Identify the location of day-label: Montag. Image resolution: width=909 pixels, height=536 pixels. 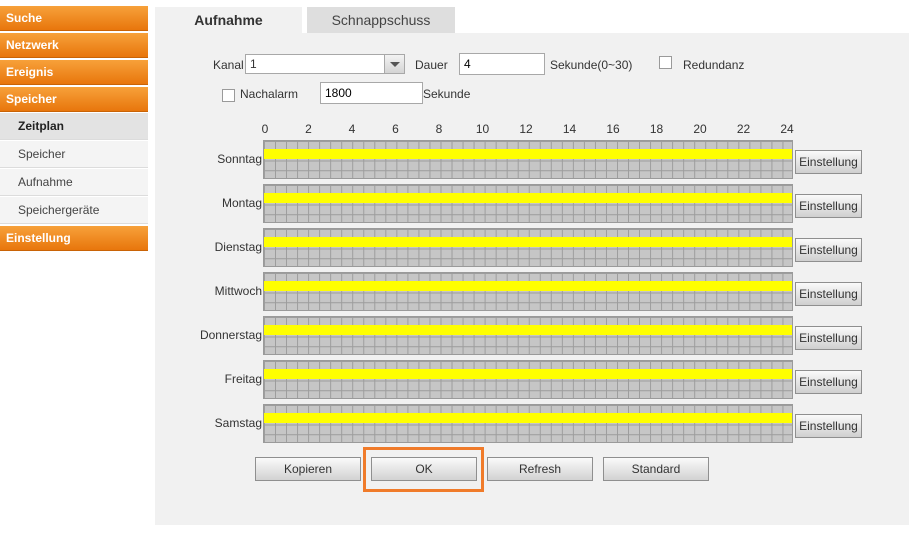
(241, 203).